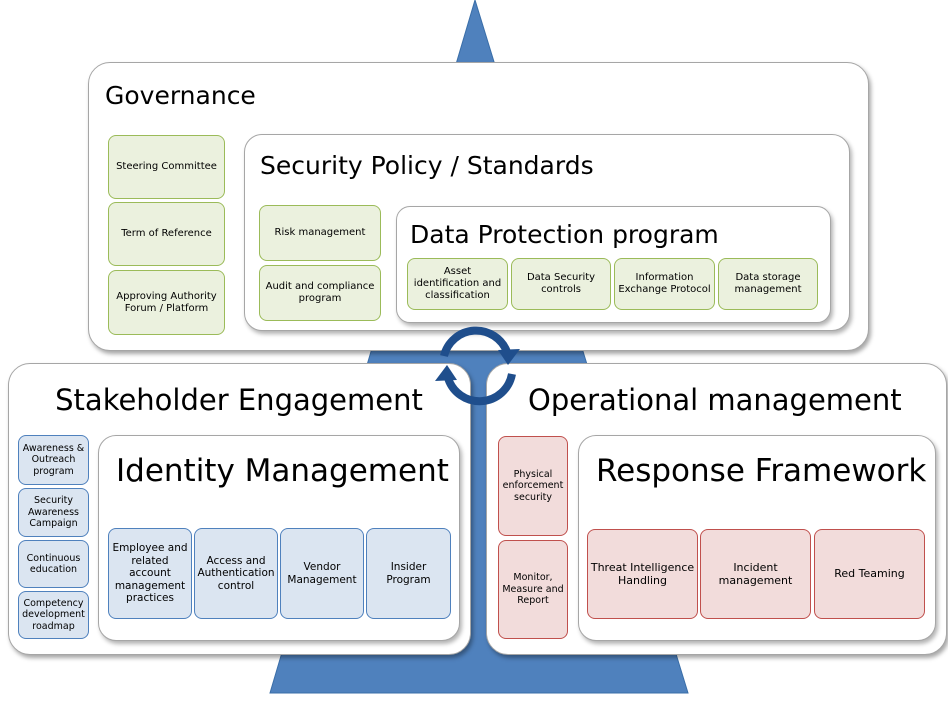 The width and height of the screenshot is (948, 701). I want to click on governance-item: Approving Authority Forum / Platform, so click(166, 302).